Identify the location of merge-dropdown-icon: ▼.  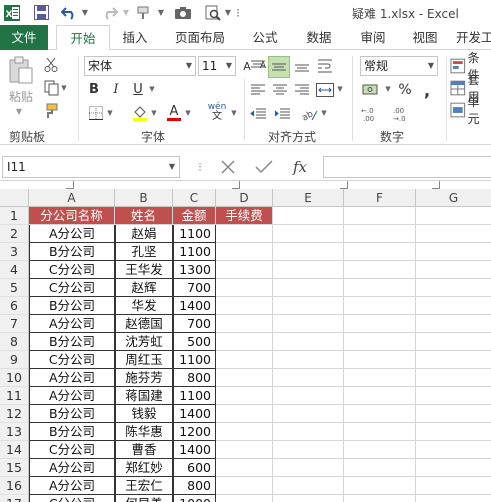
(340, 89).